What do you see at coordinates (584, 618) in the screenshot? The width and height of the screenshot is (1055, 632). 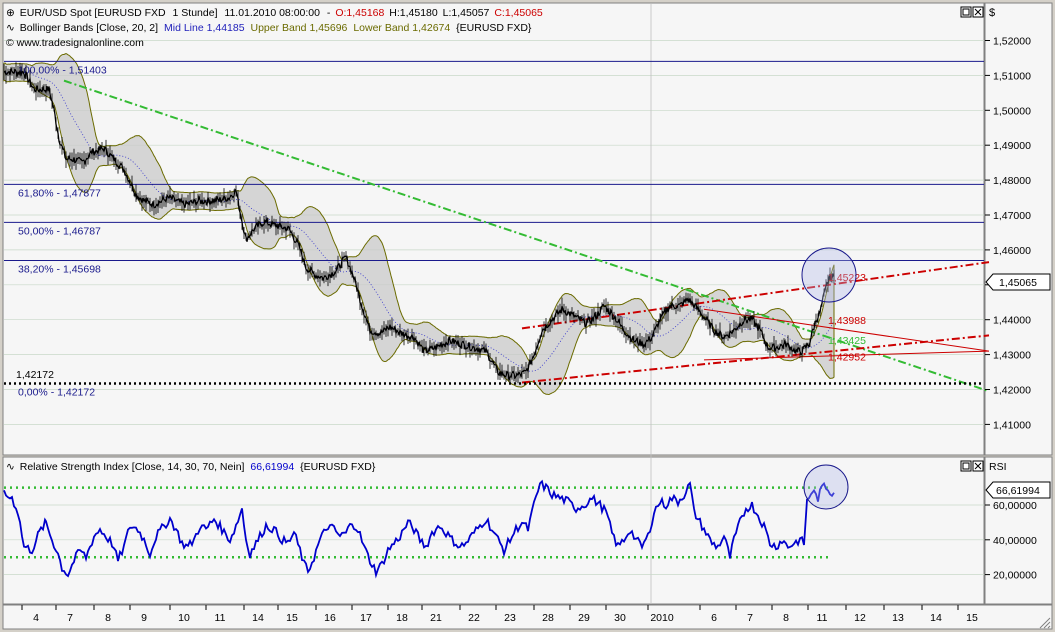 I see `time-tick-label: 29` at bounding box center [584, 618].